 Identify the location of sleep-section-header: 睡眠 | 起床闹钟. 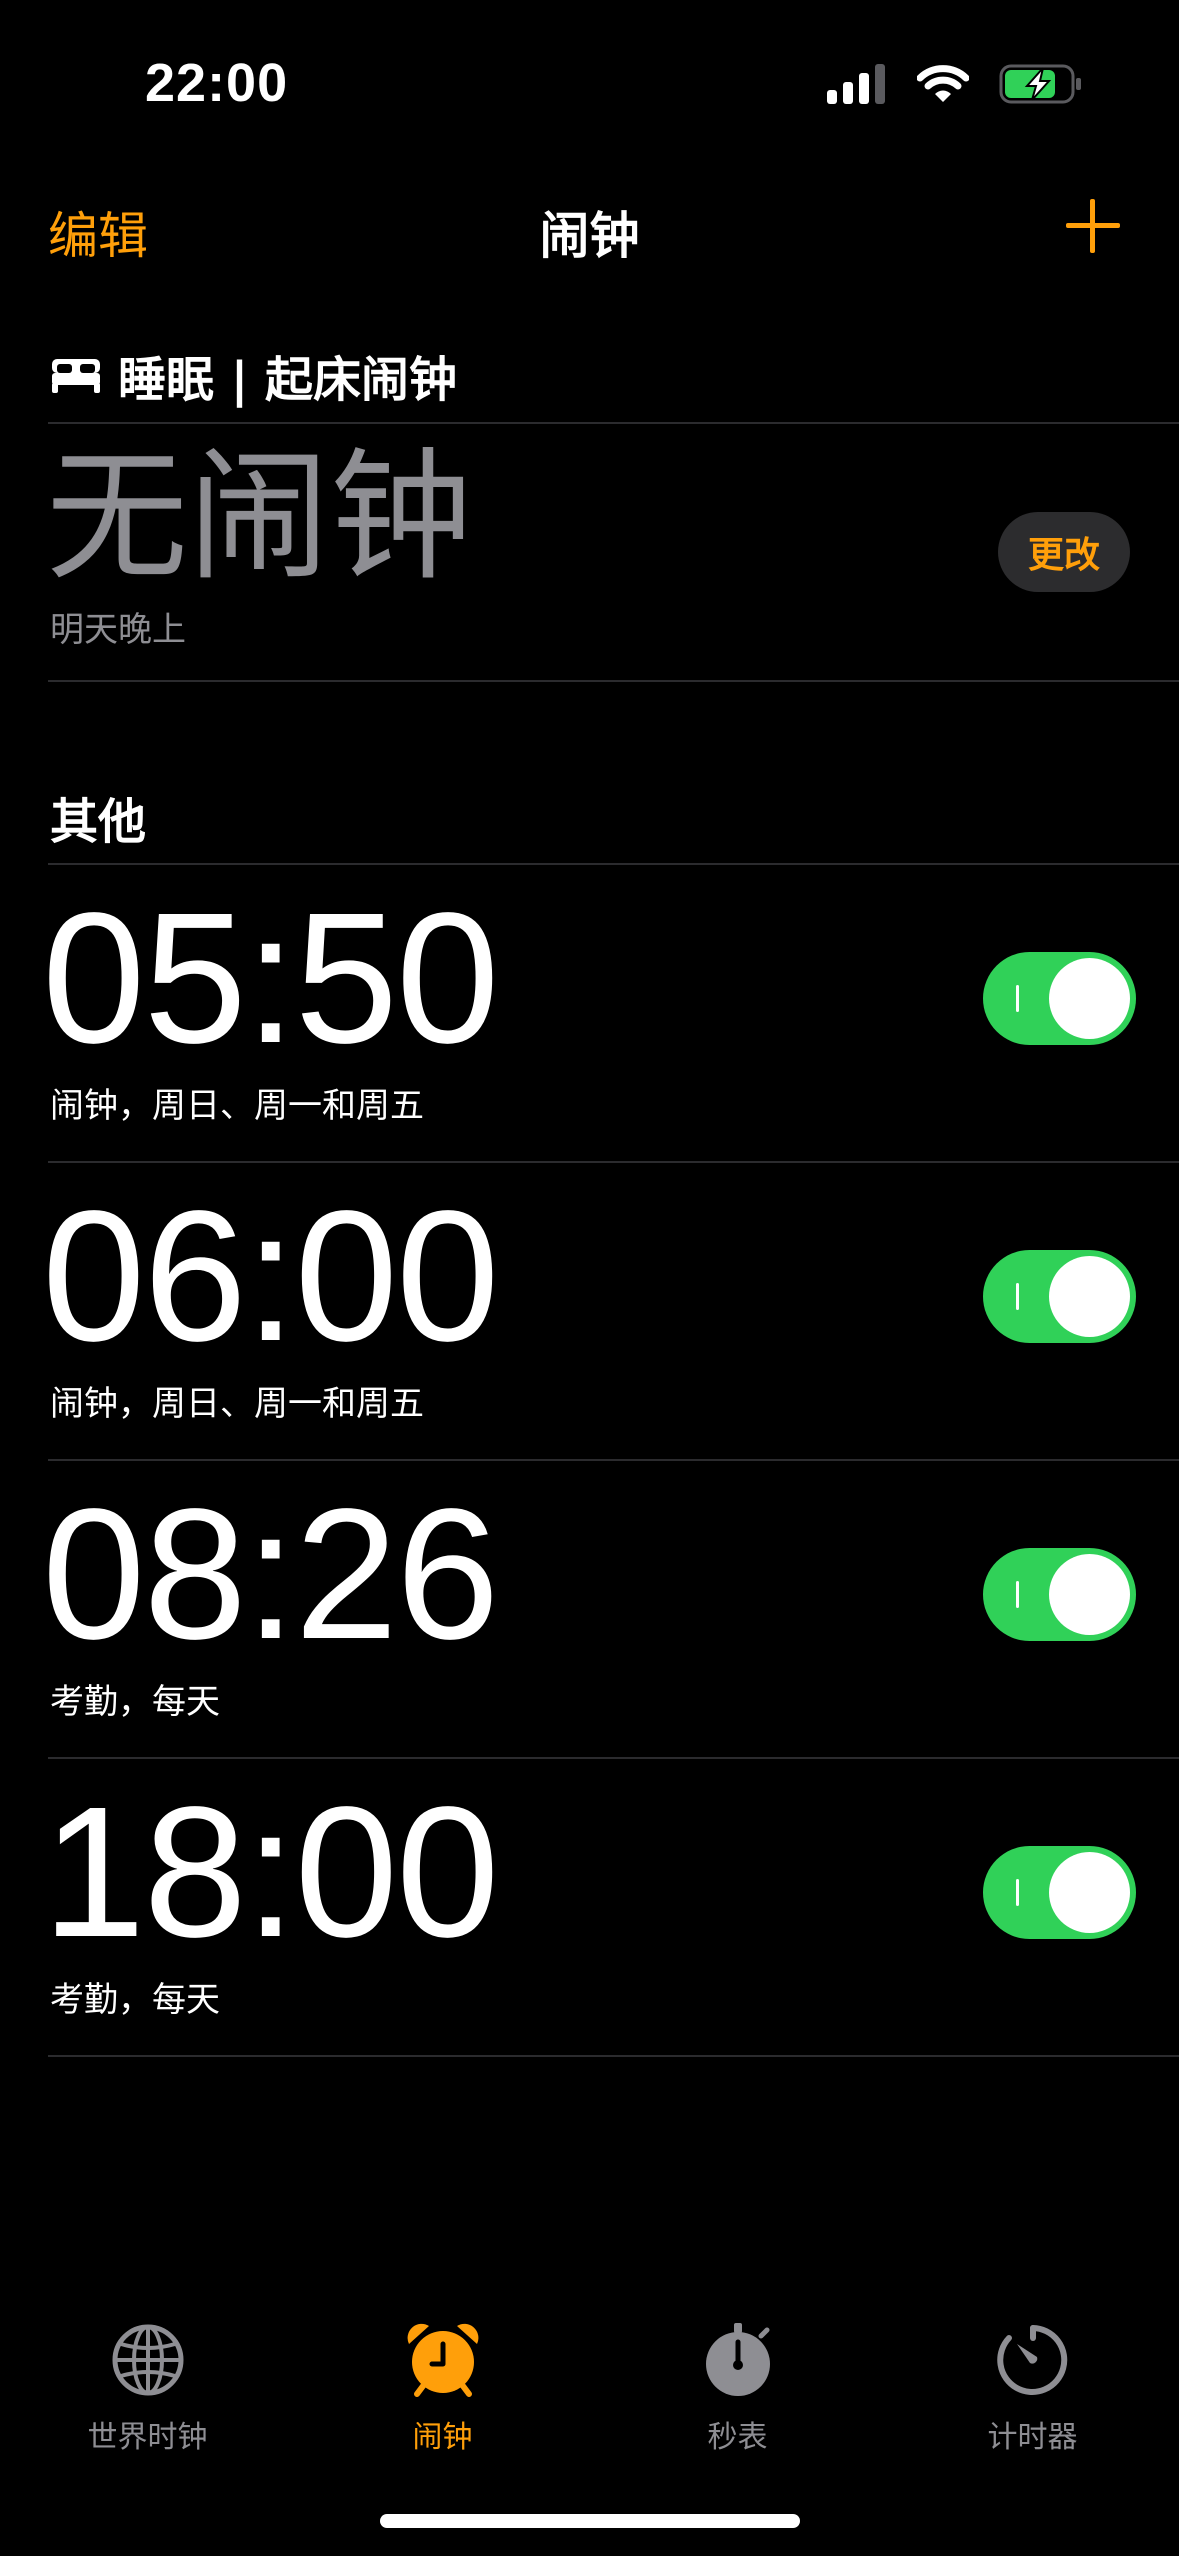
(253, 376).